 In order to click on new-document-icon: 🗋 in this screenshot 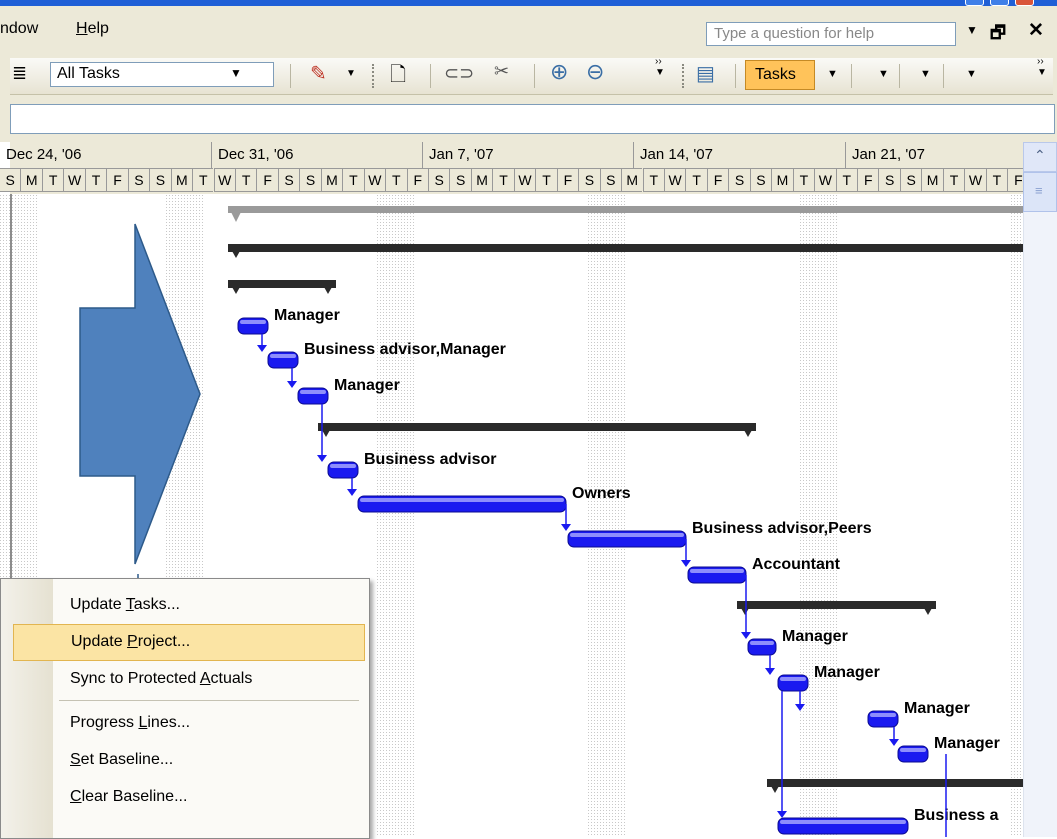, I will do `click(398, 77)`.